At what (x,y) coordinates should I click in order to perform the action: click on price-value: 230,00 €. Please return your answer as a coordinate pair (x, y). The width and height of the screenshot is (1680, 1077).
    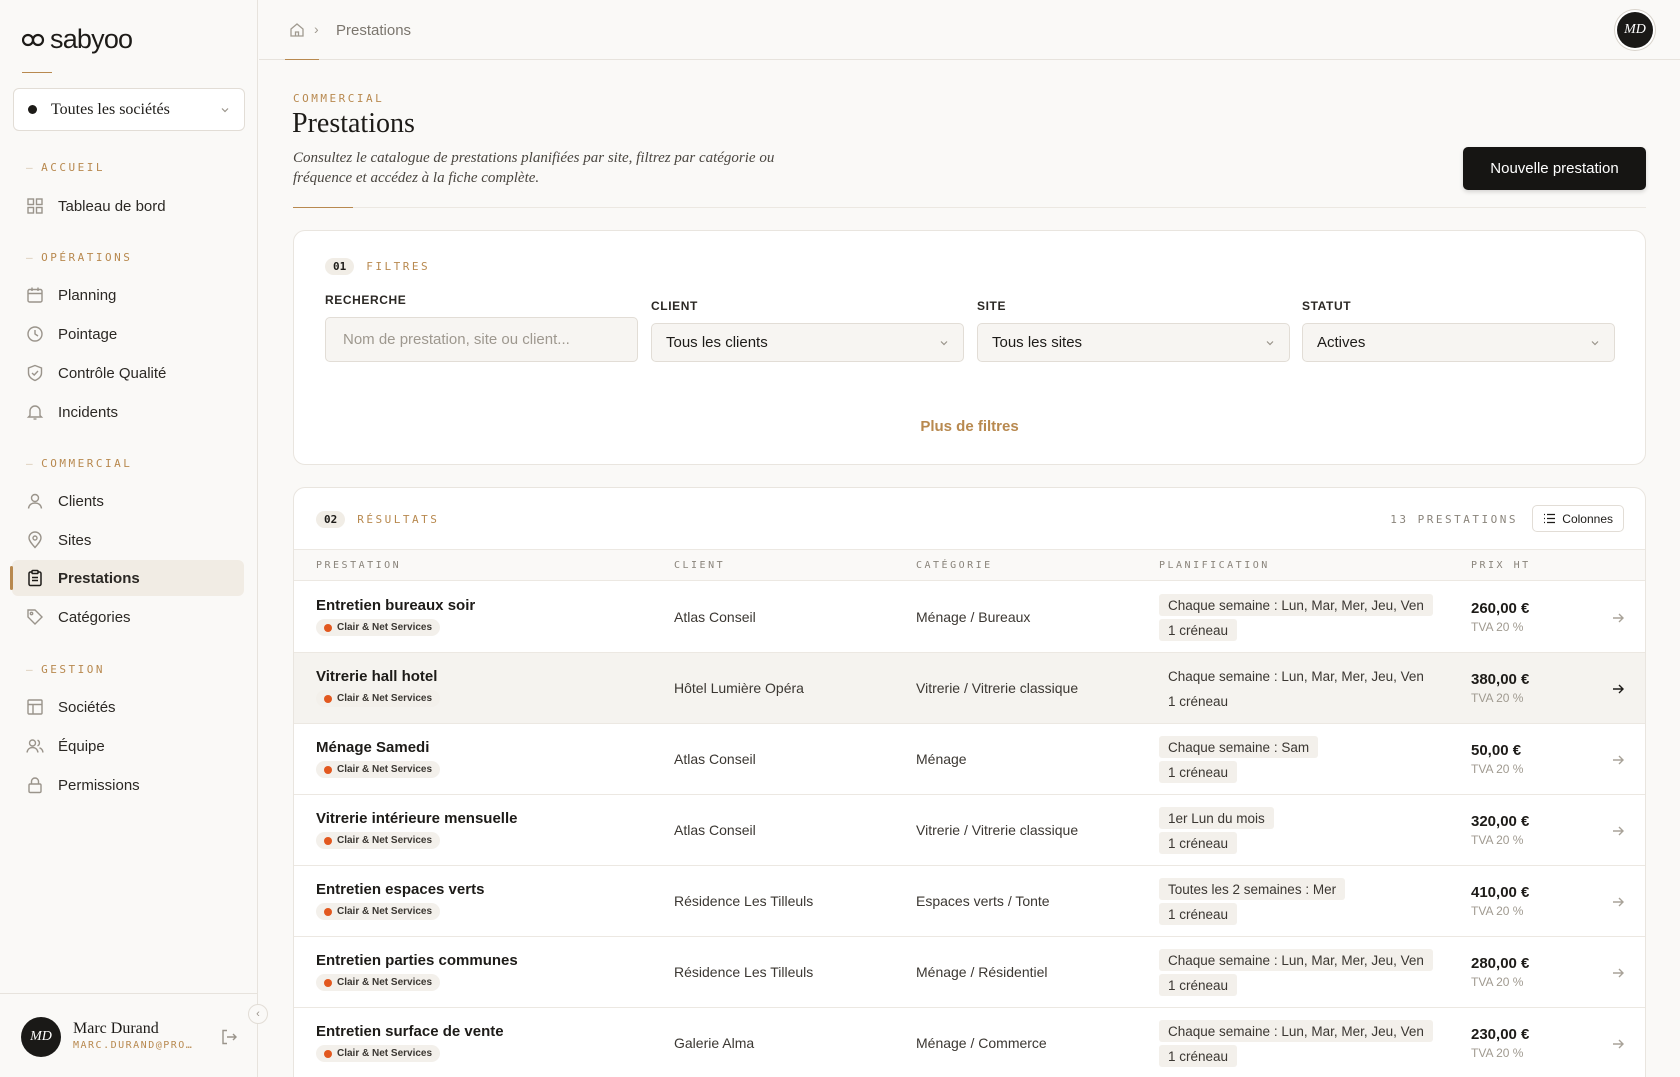
    Looking at the image, I should click on (1500, 1034).